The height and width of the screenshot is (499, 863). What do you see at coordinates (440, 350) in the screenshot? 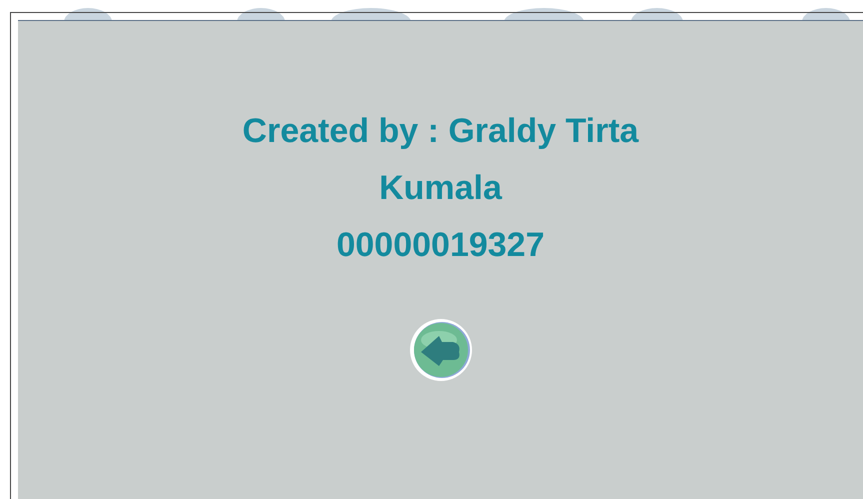
I see `back-button` at bounding box center [440, 350].